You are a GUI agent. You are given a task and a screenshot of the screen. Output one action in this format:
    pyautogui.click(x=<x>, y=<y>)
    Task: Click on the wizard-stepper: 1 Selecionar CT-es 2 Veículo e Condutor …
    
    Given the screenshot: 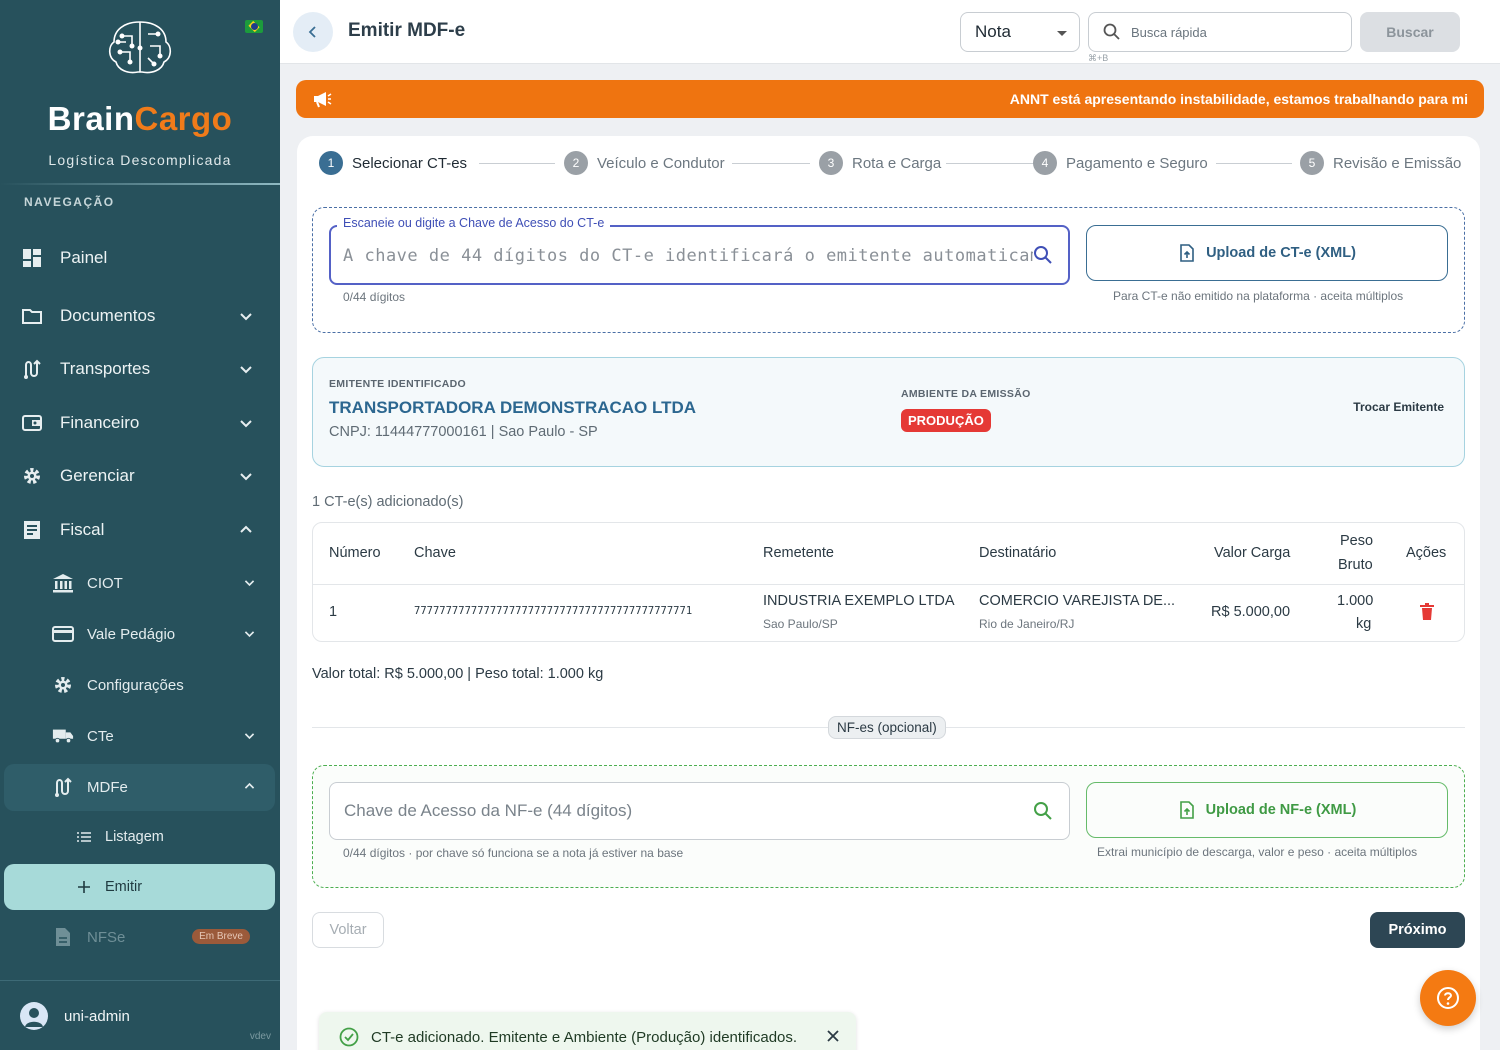 What is the action you would take?
    pyautogui.click(x=890, y=163)
    